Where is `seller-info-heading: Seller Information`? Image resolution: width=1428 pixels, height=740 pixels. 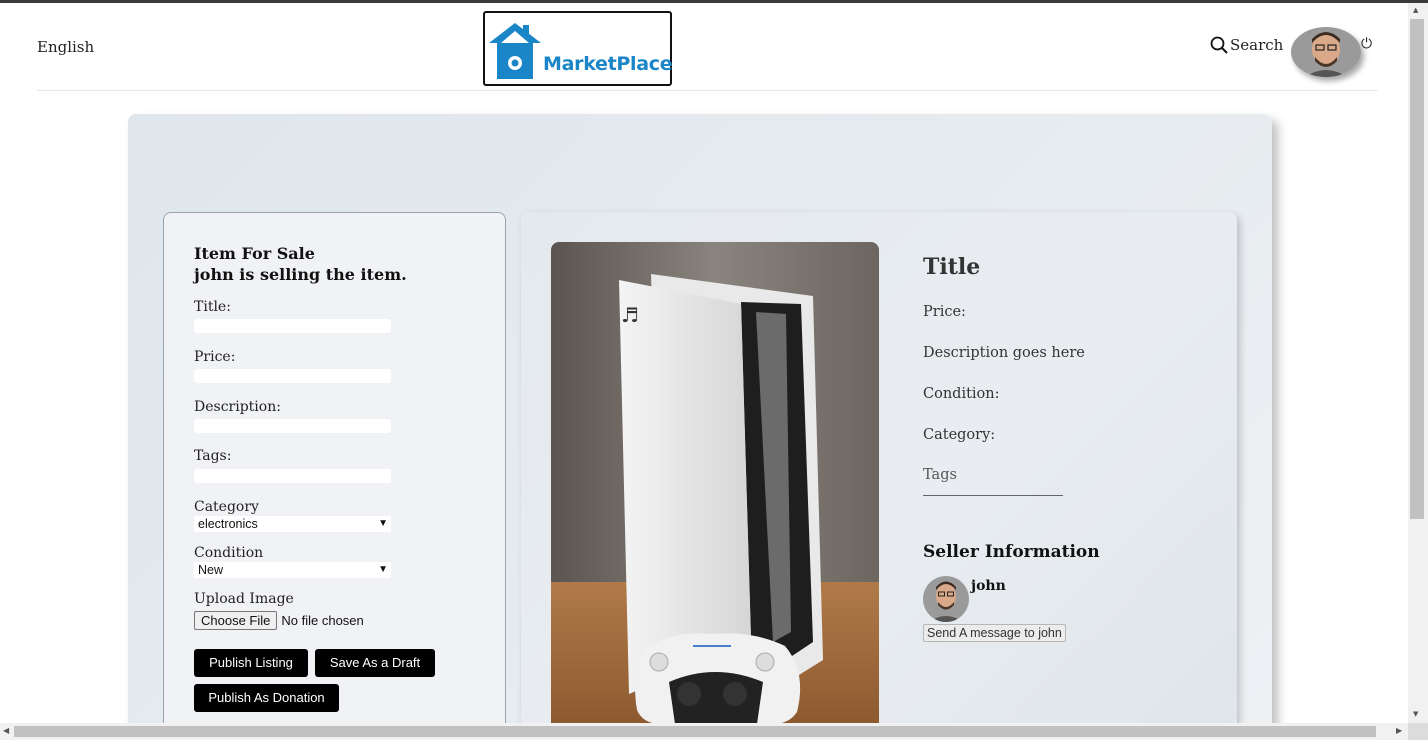
seller-info-heading: Seller Information is located at coordinates (1011, 552).